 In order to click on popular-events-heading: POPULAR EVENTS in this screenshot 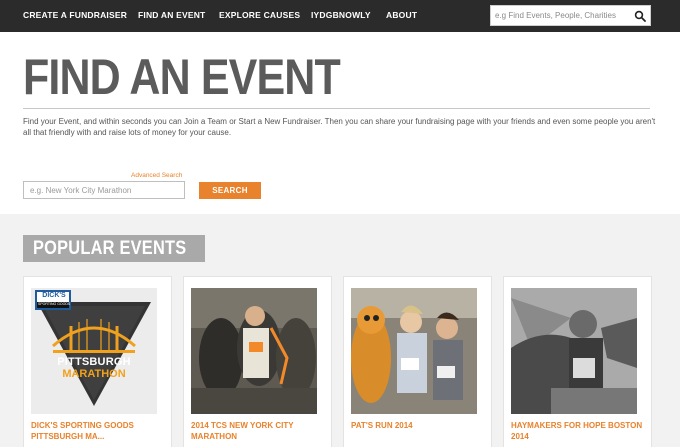, I will do `click(114, 248)`.